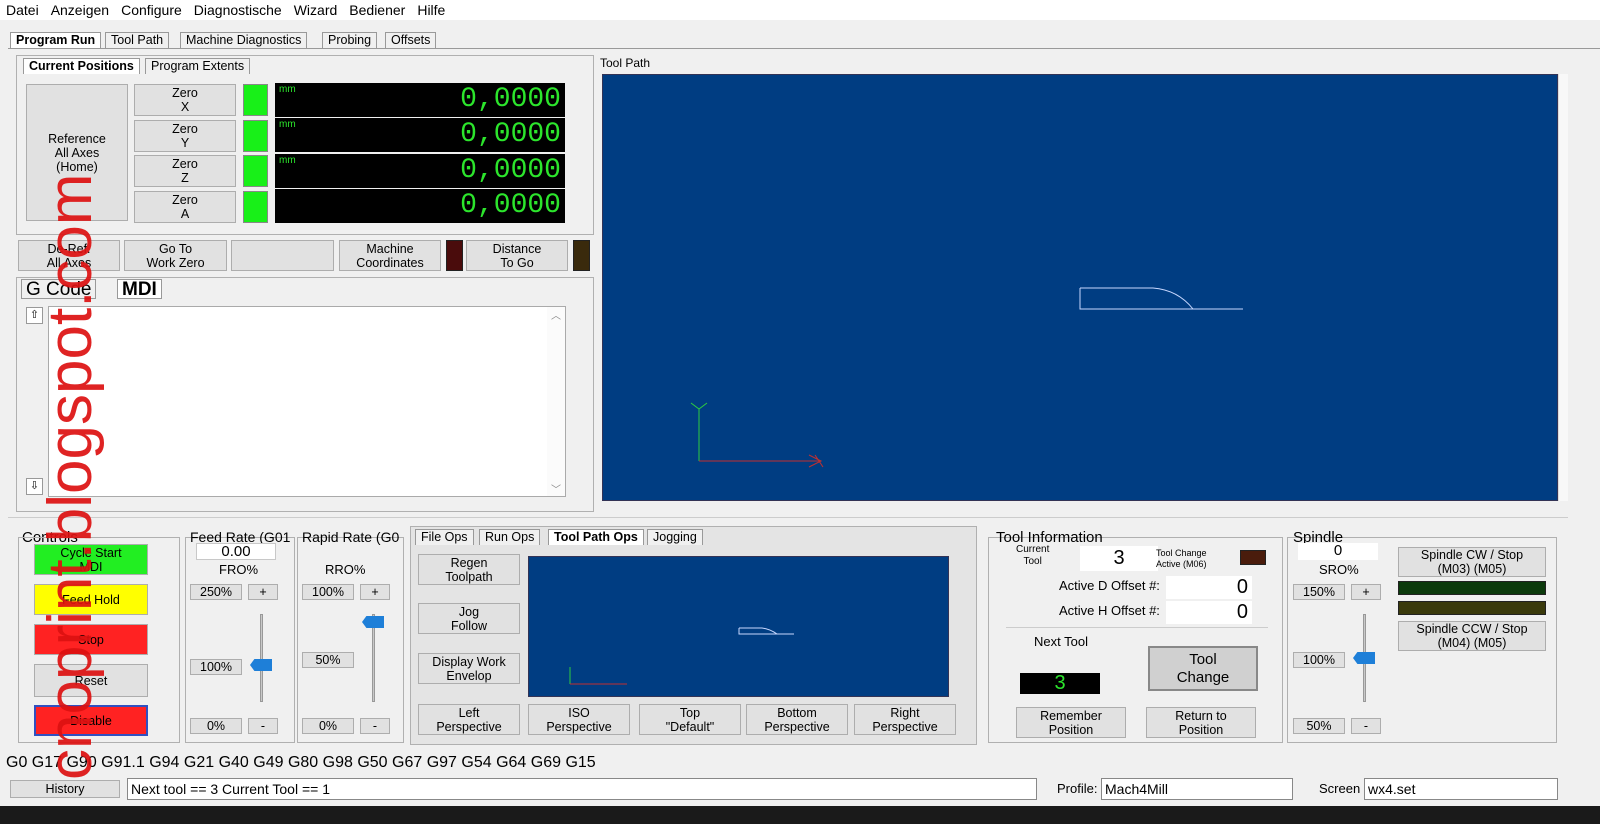 This screenshot has width=1600, height=824. What do you see at coordinates (1366, 726) in the screenshot?
I see `sro-minus-button: -` at bounding box center [1366, 726].